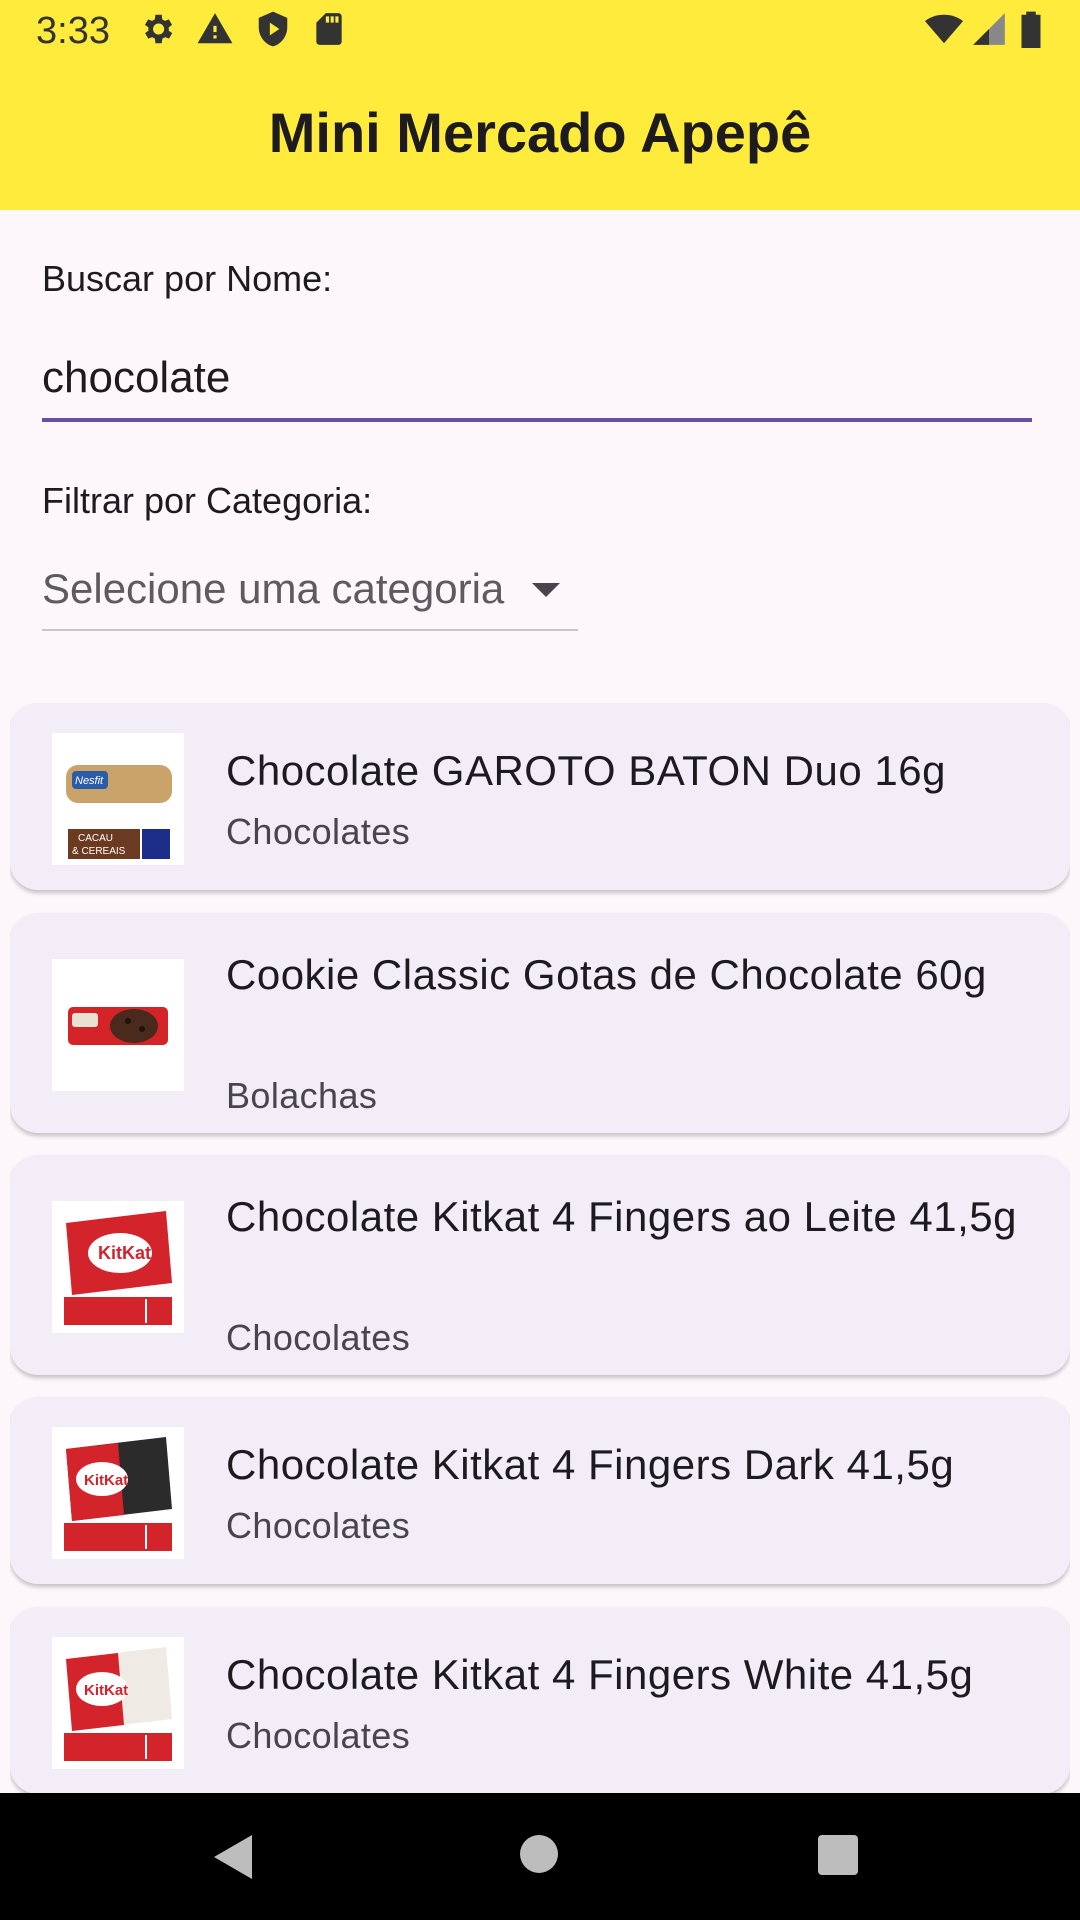 This screenshot has height=1920, width=1080. Describe the element at coordinates (989, 29) in the screenshot. I see `signal-icon` at that location.